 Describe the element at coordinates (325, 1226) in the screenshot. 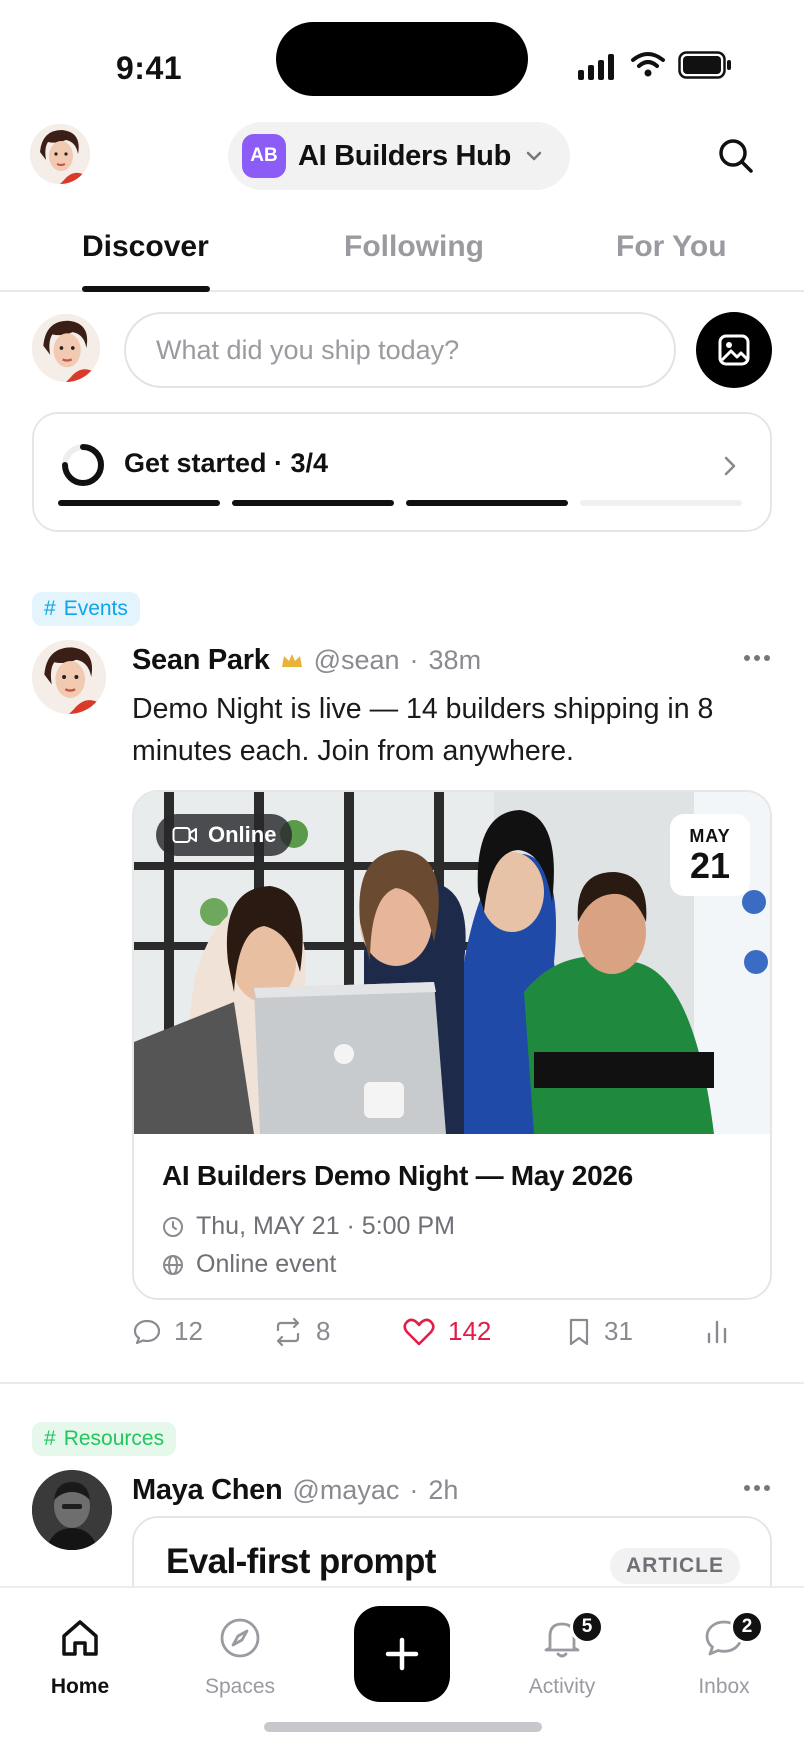

I see `event-datetime: Thu, MAY 21 · 5:00 PM` at that location.